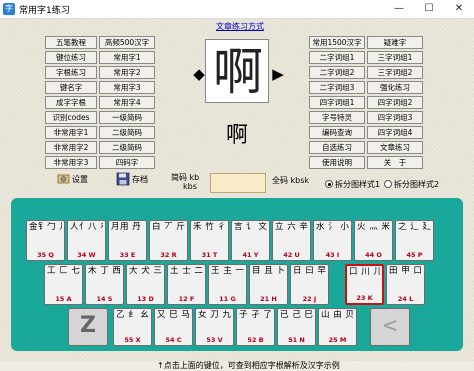 This screenshot has height=371, width=474. I want to click on key-c-code: 54 C, so click(173, 340).